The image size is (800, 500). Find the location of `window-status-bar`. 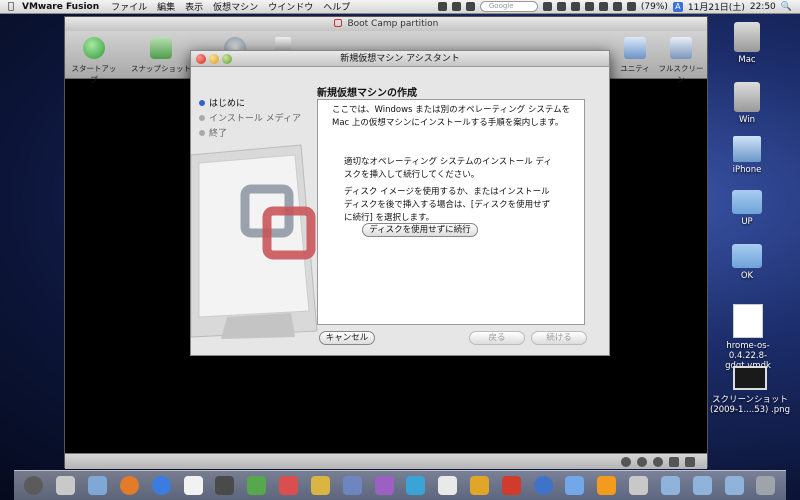

window-status-bar is located at coordinates (386, 461).